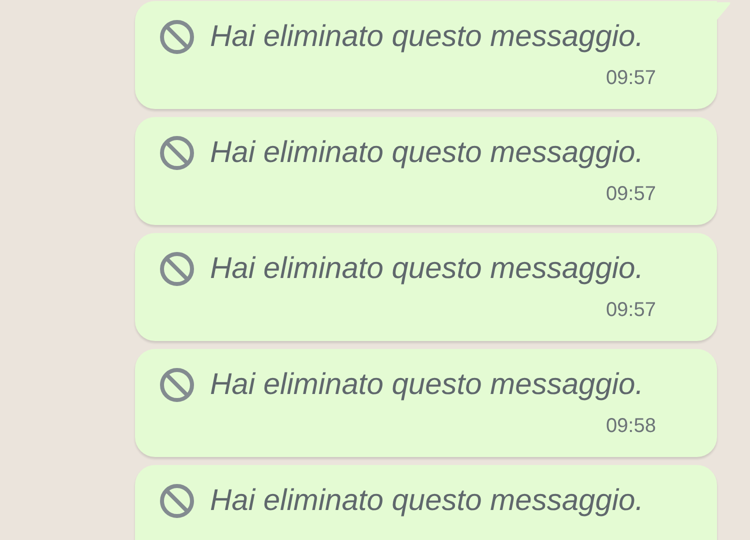 The height and width of the screenshot is (540, 750). What do you see at coordinates (631, 426) in the screenshot?
I see `message-time: 09:58` at bounding box center [631, 426].